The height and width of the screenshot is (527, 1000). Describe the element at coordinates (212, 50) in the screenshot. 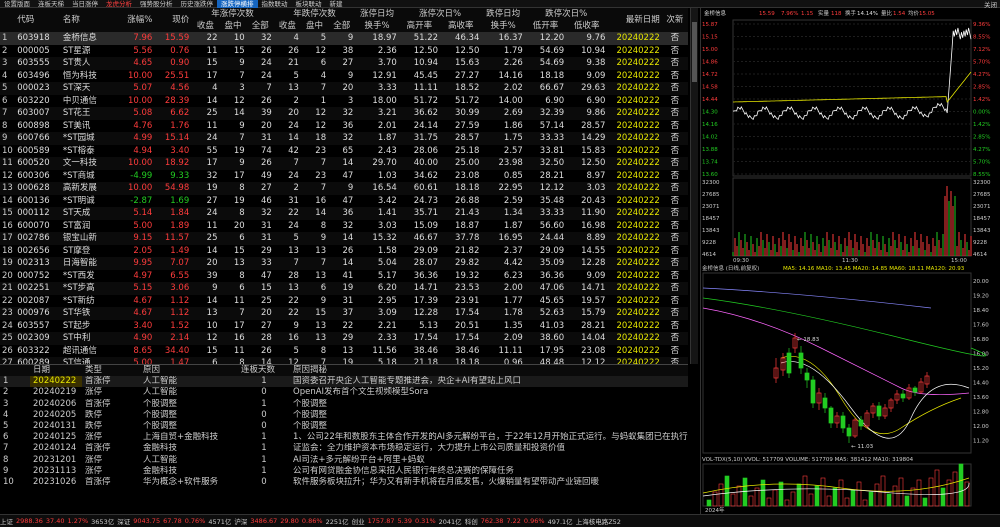

I see `table-cell: 11` at that location.